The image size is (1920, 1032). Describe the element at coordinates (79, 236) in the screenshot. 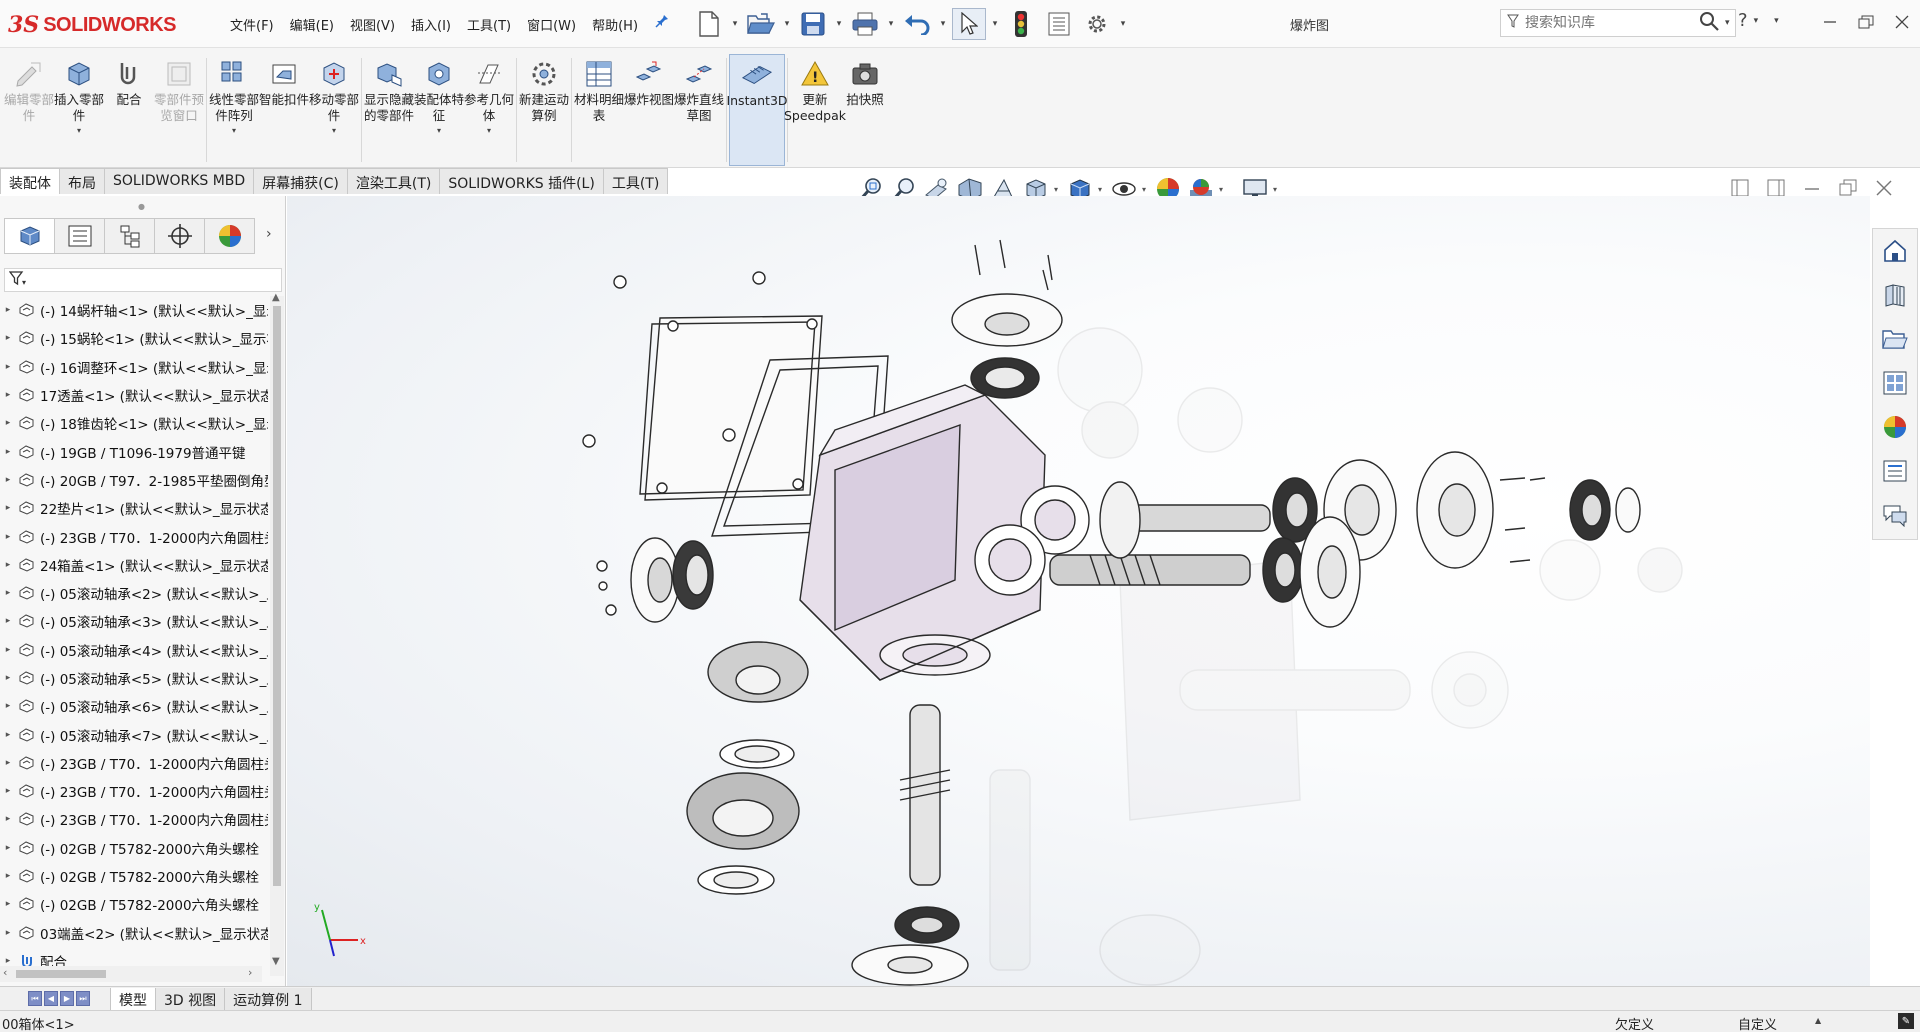

I see `property-manager-tab-icon` at that location.